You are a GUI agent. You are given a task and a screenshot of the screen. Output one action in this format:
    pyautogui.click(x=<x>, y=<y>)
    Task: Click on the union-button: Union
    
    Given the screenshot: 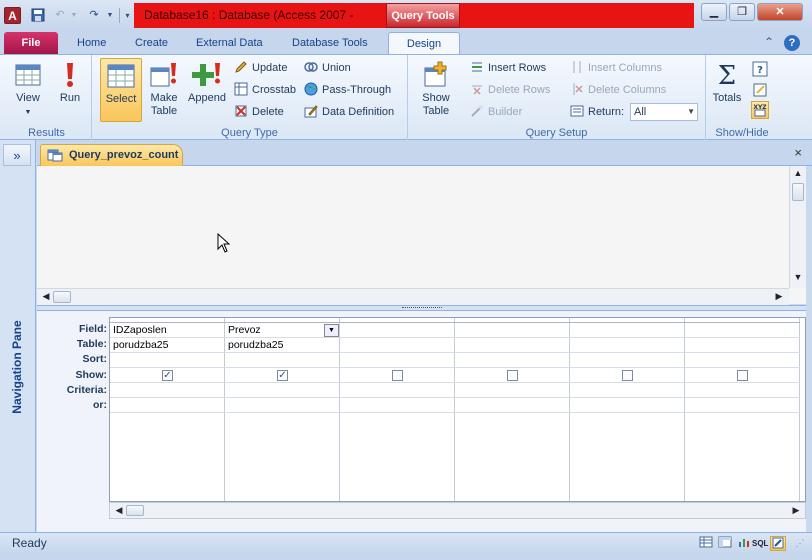 What is the action you would take?
    pyautogui.click(x=327, y=68)
    